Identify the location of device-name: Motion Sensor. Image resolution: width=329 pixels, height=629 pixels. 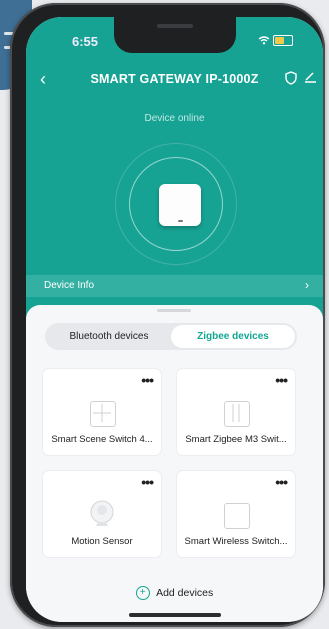
(102, 541).